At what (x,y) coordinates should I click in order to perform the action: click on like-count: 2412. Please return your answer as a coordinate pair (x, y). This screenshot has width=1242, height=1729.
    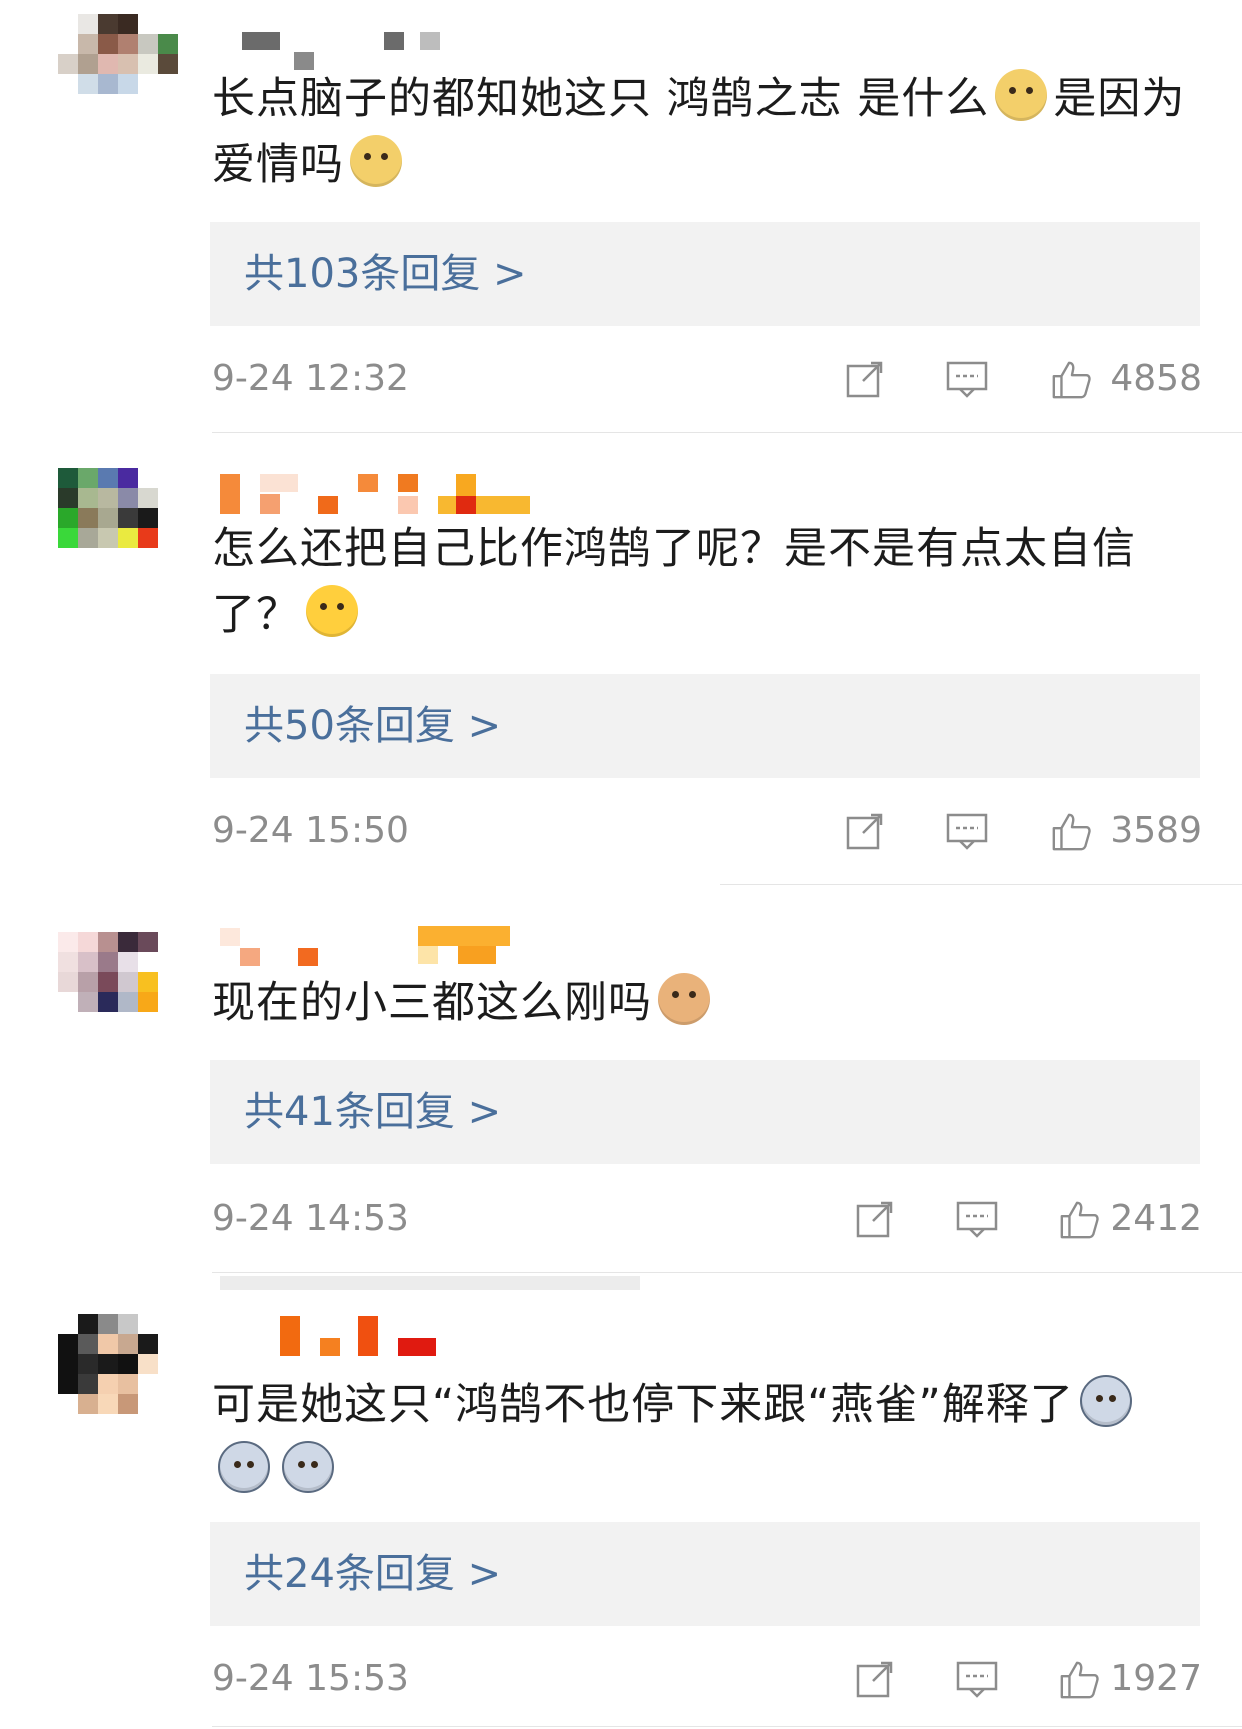
    Looking at the image, I should click on (1156, 1218).